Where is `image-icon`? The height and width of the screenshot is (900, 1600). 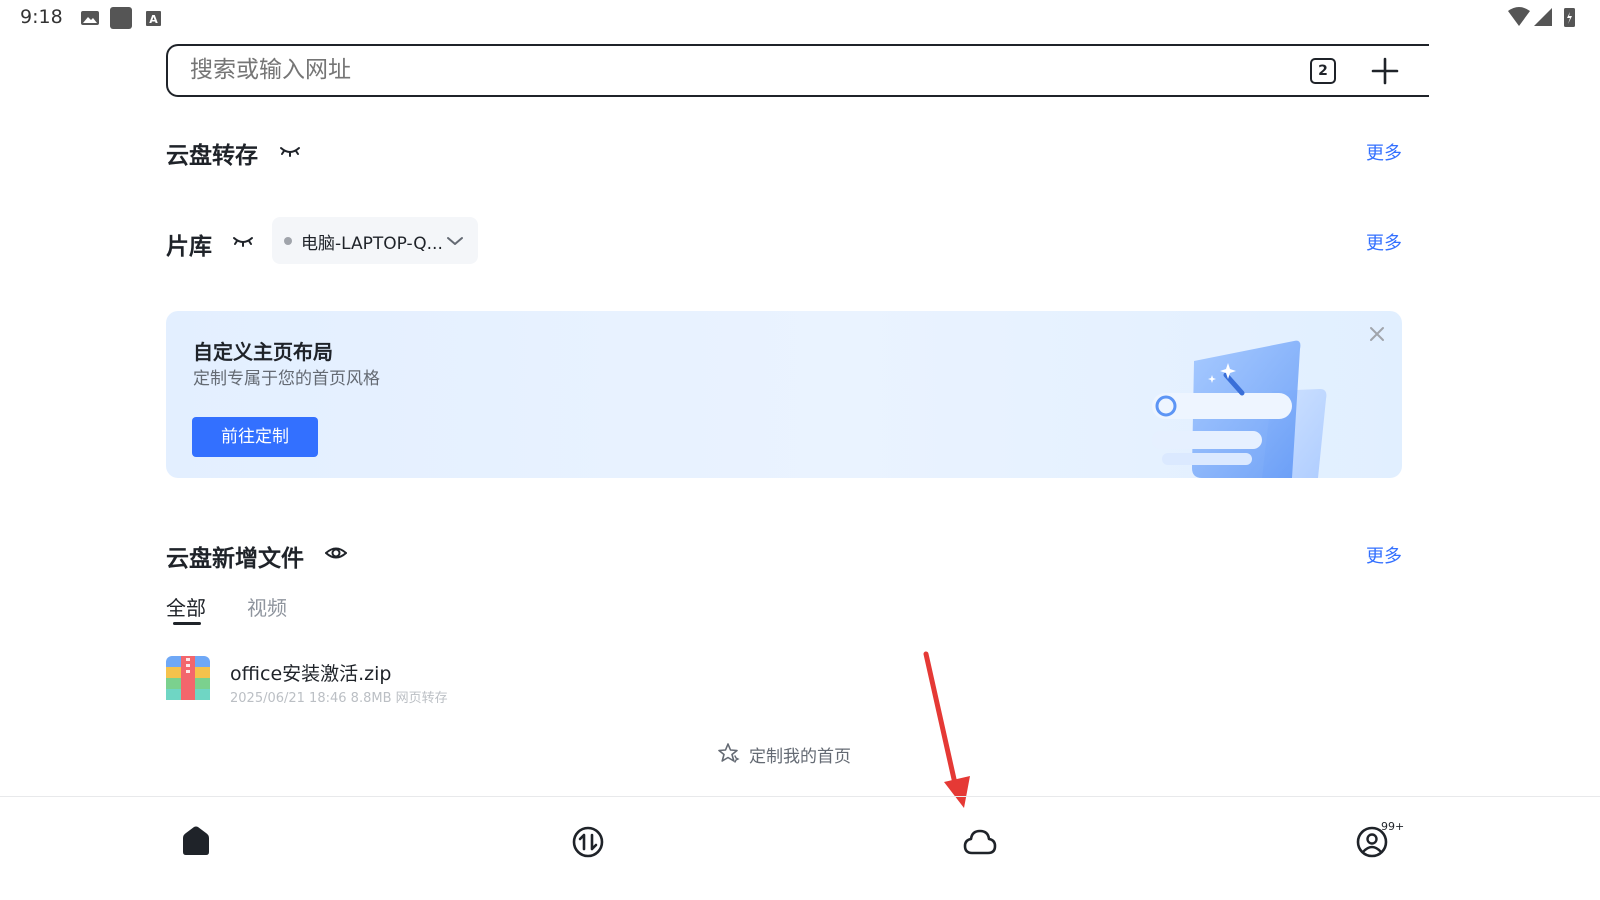
image-icon is located at coordinates (90, 18).